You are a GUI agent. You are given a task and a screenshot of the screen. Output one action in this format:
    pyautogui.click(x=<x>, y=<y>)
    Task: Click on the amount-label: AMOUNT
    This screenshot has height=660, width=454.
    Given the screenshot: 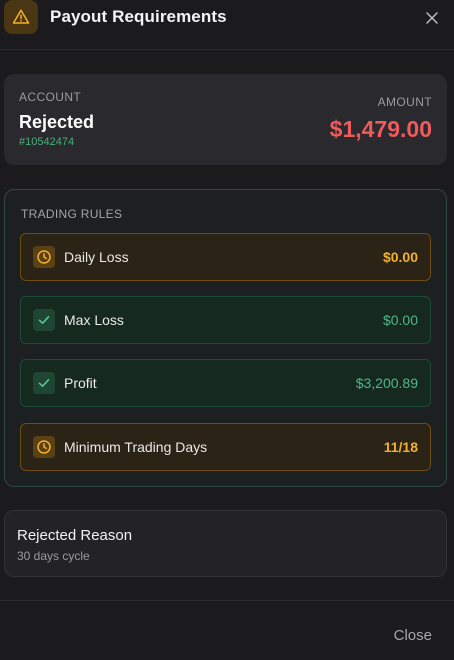 What is the action you would take?
    pyautogui.click(x=404, y=102)
    